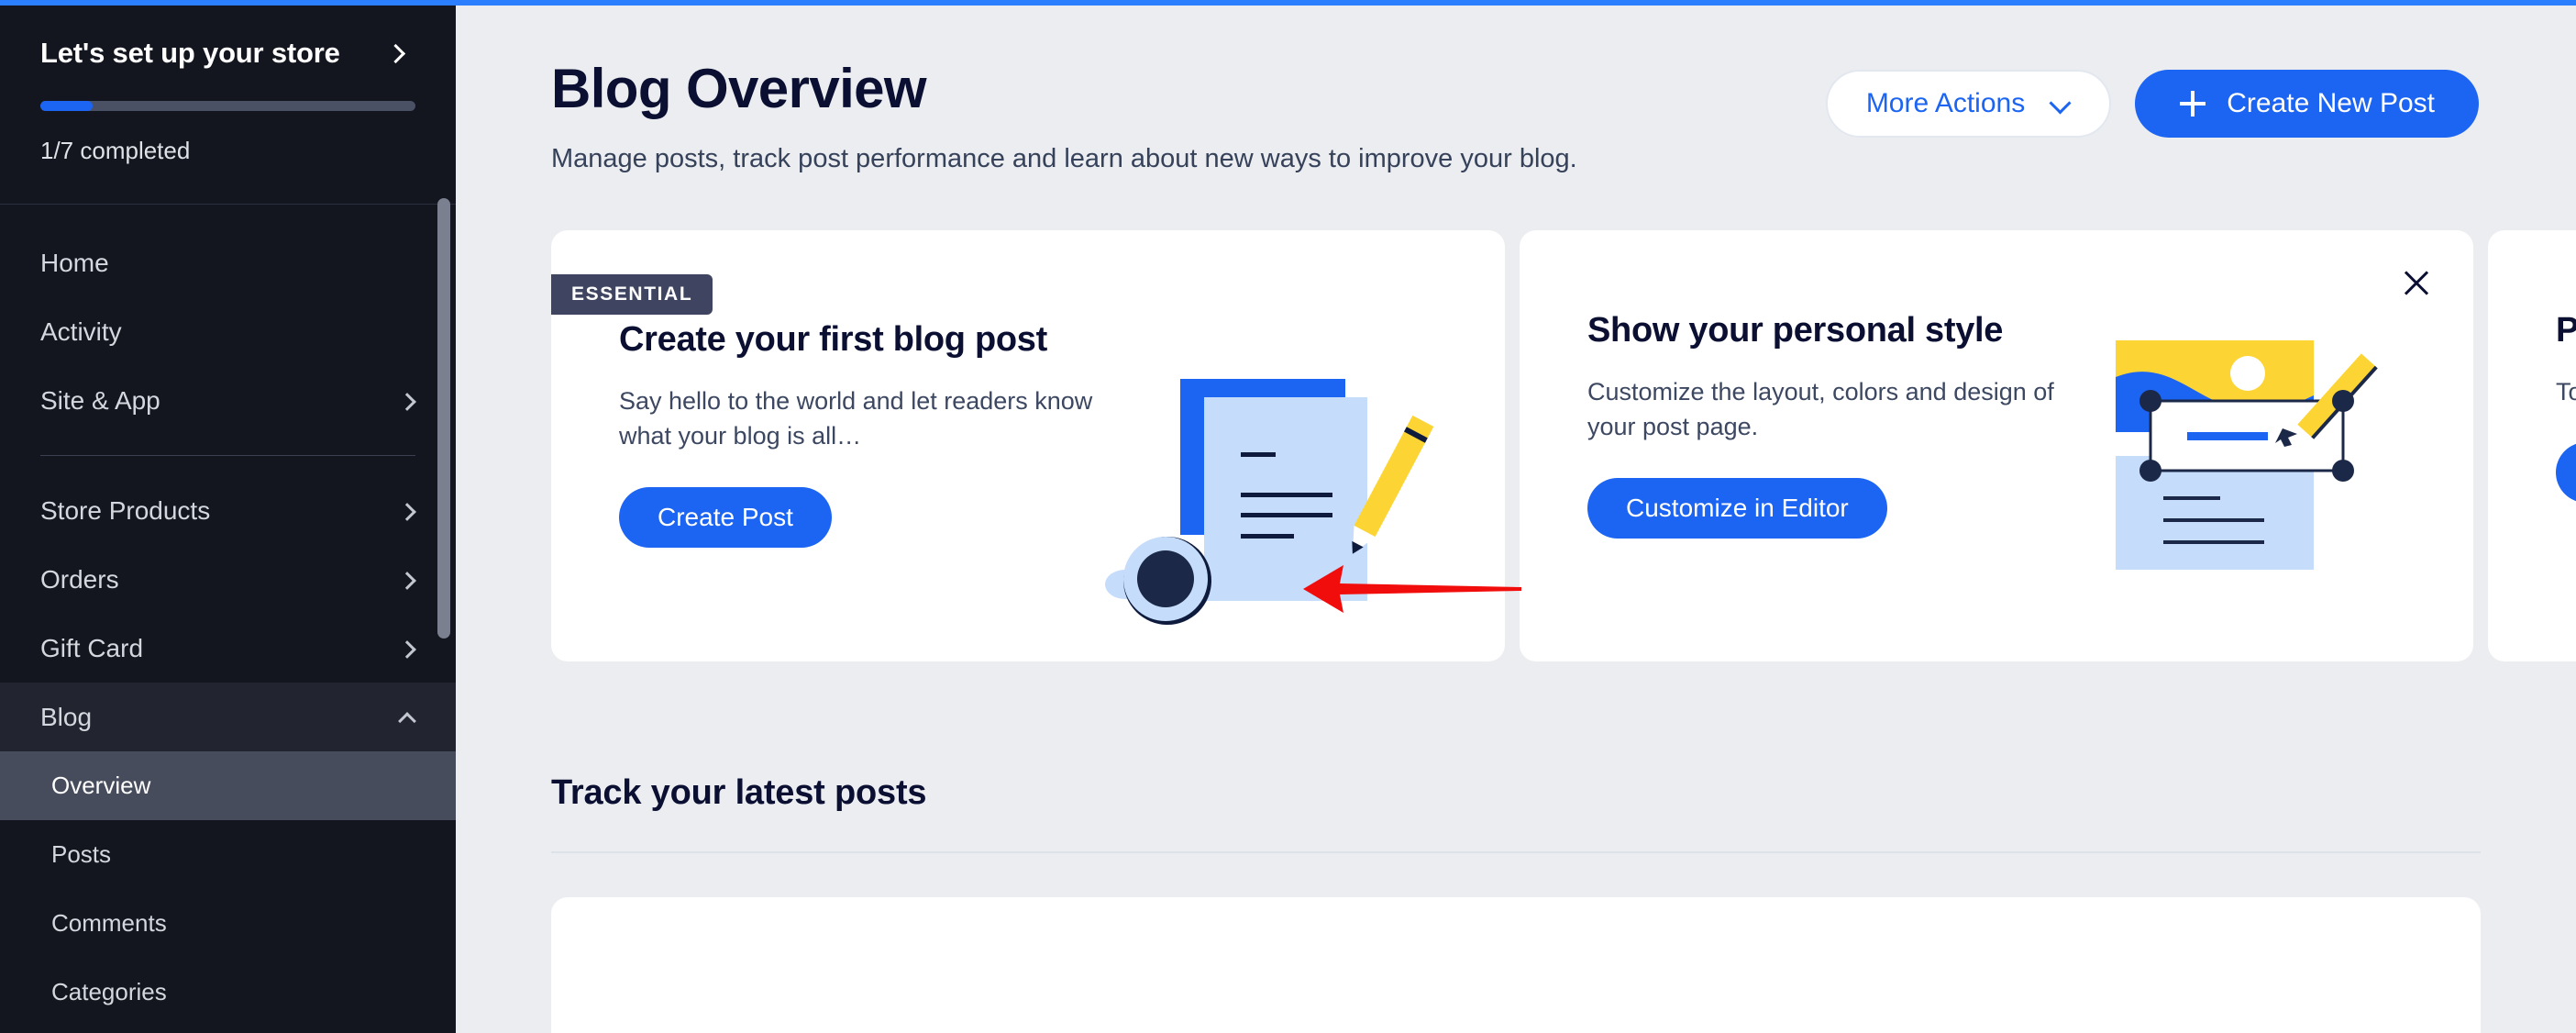 The height and width of the screenshot is (1033, 2576). I want to click on card-body: Pu To r reac C, so click(2532, 446).